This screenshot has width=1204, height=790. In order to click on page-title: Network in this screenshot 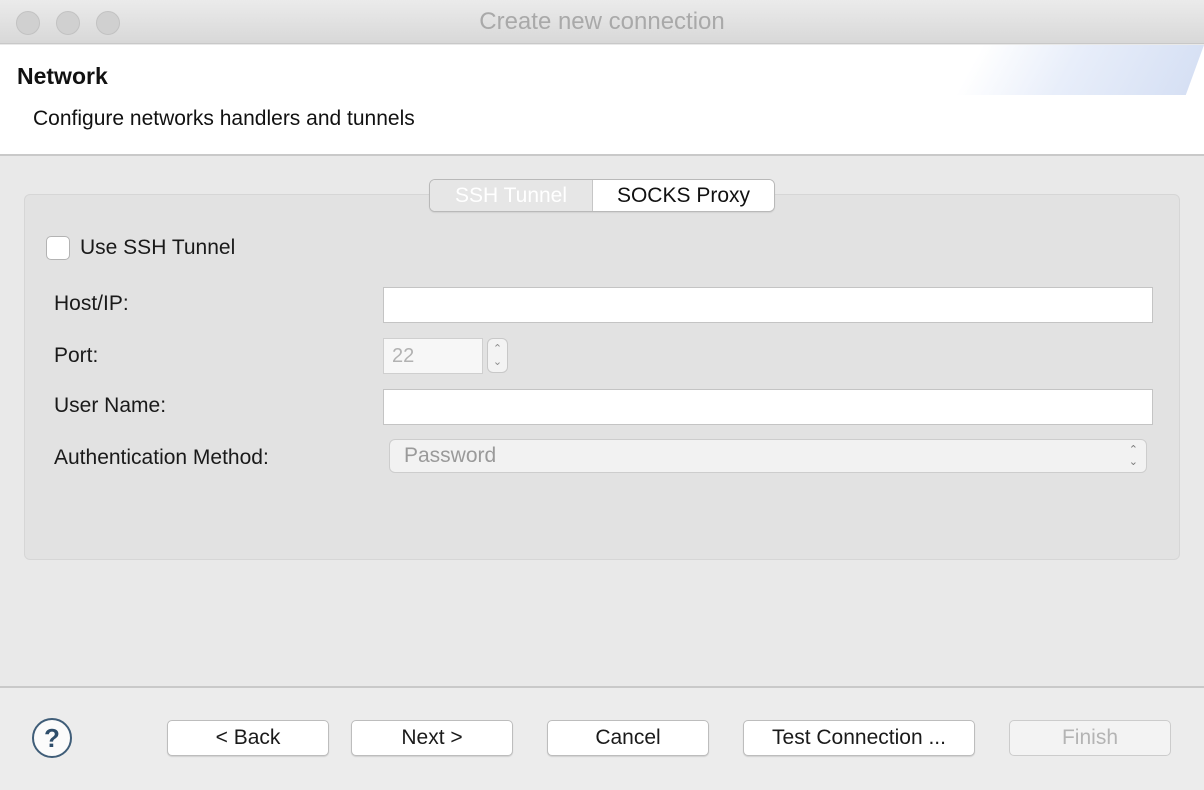, I will do `click(62, 76)`.